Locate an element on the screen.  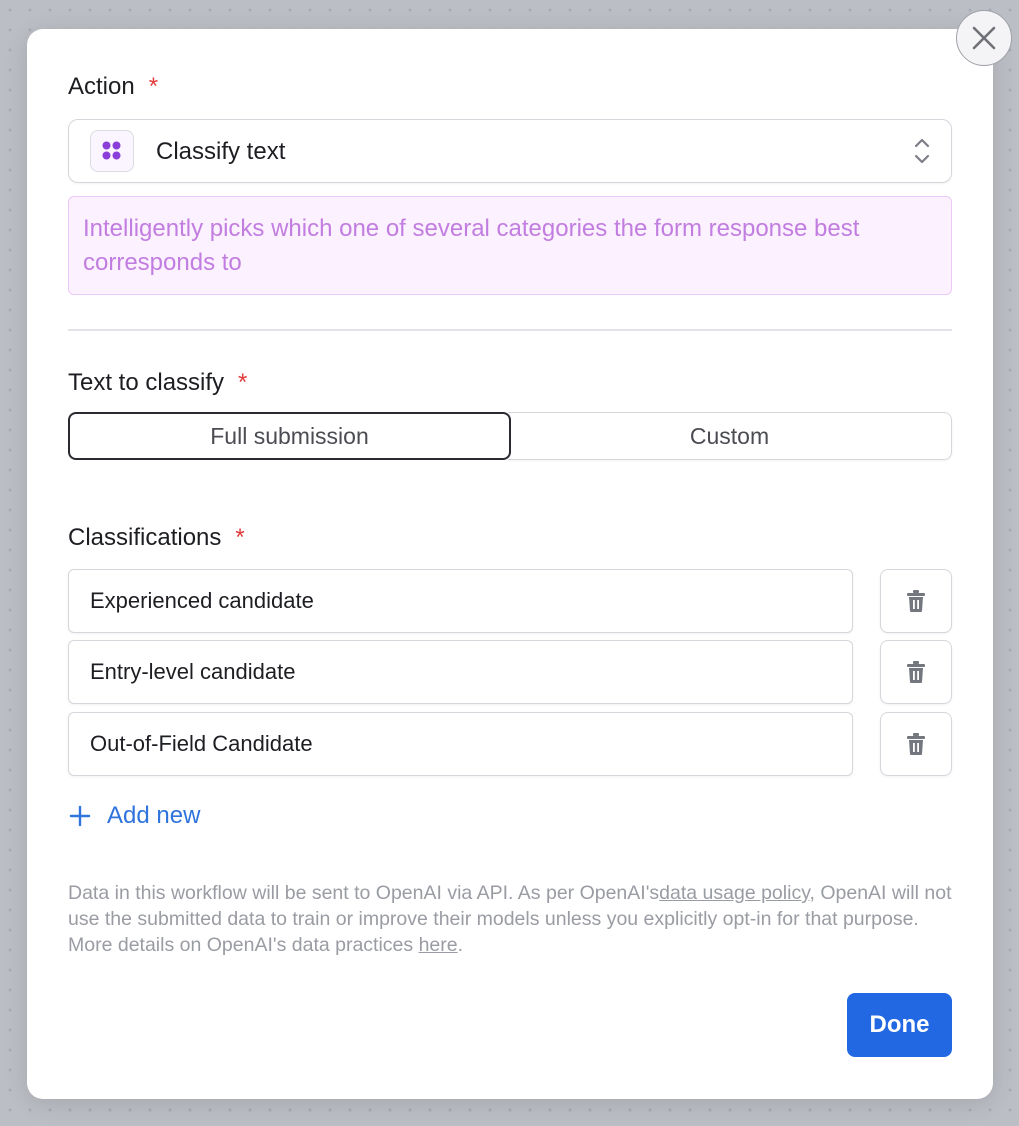
data-usage-policy-link: data usage policy is located at coordinates (734, 893).